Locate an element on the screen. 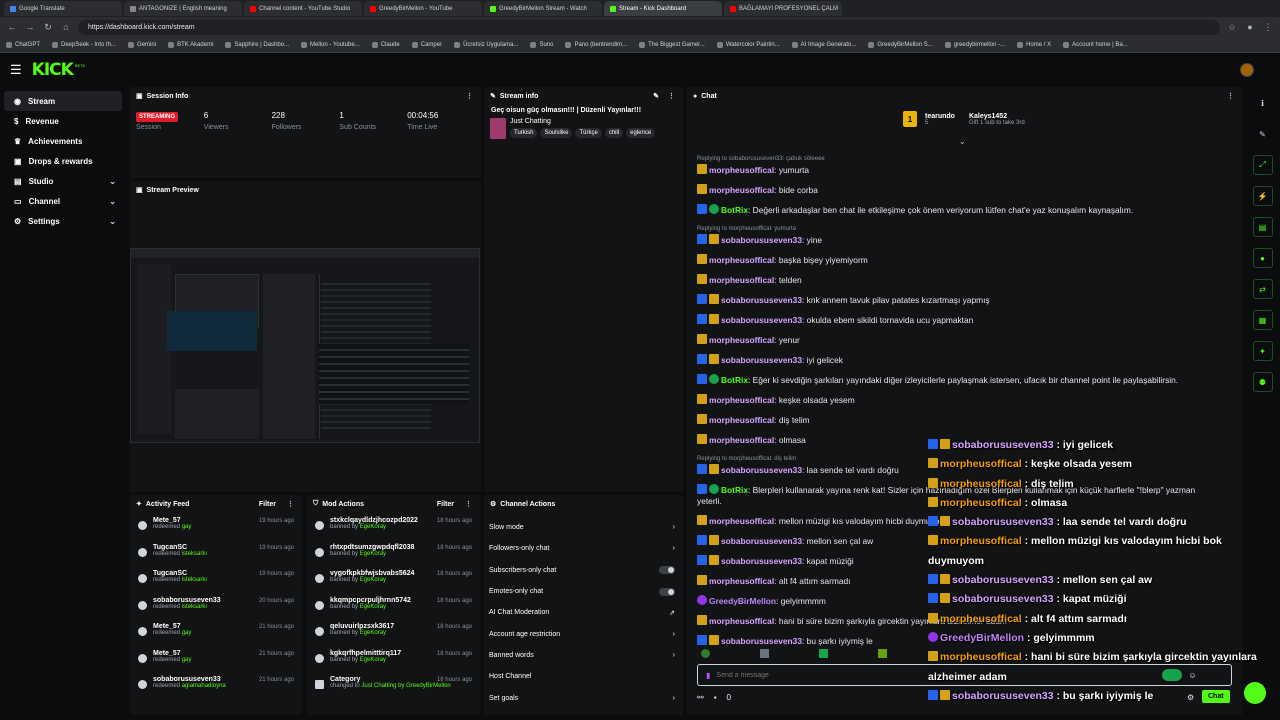  mic-icon: ▮ is located at coordinates (708, 675).